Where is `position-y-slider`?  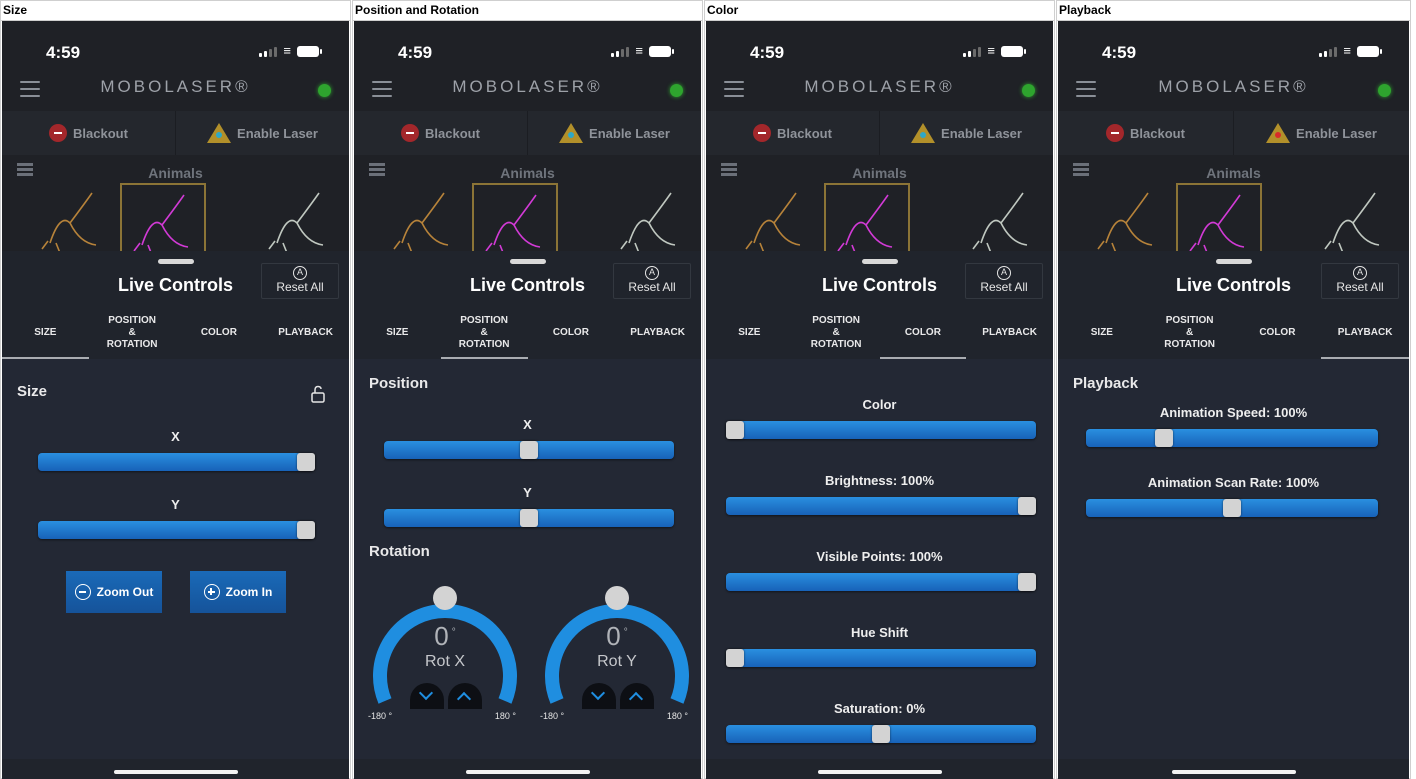
position-y-slider is located at coordinates (529, 518).